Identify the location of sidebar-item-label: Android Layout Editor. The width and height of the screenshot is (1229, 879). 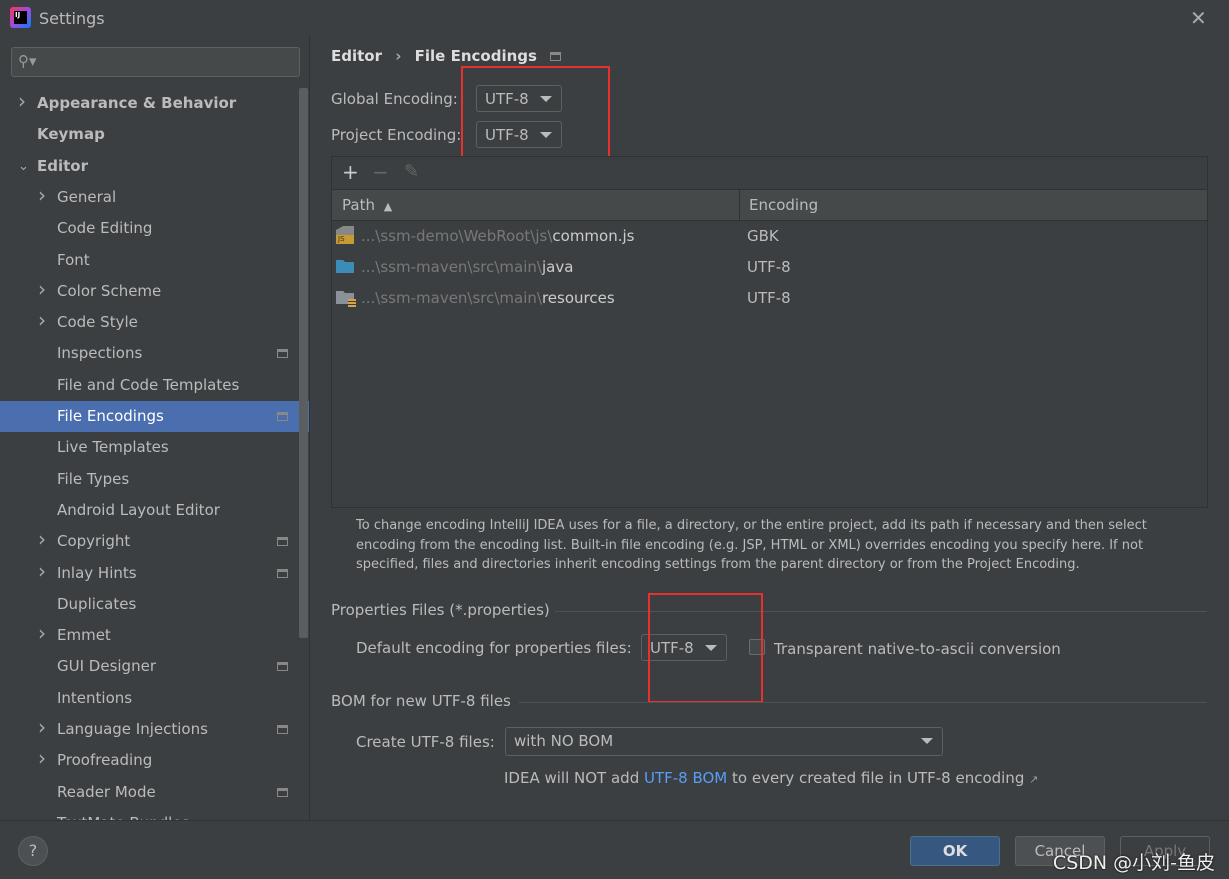
(138, 509).